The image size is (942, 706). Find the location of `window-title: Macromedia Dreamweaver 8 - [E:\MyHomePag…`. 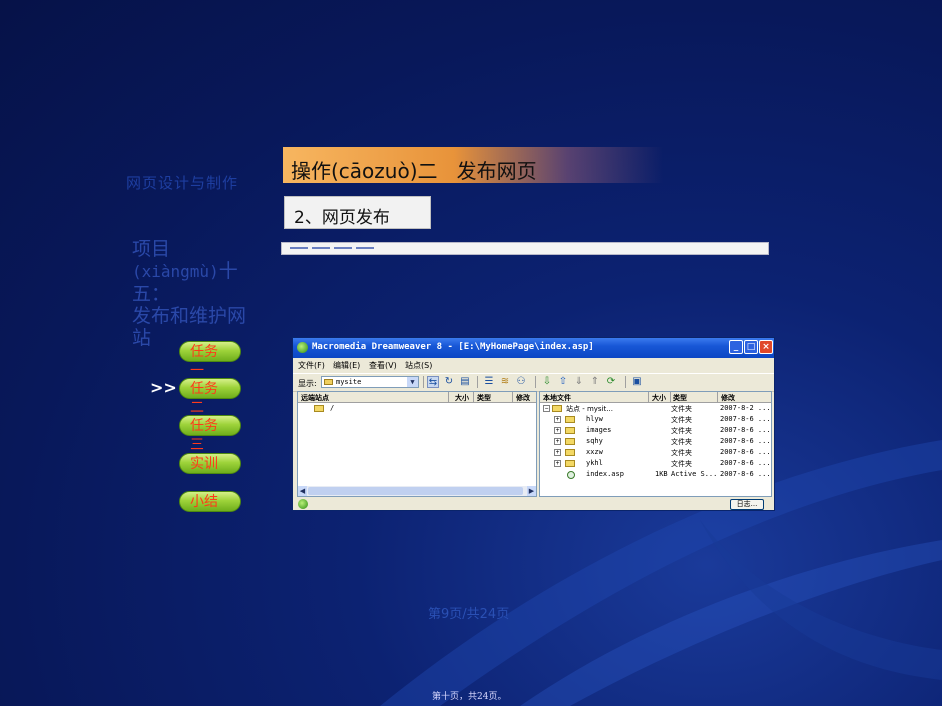

window-title: Macromedia Dreamweaver 8 - [E:\MyHomePag… is located at coordinates (453, 347).